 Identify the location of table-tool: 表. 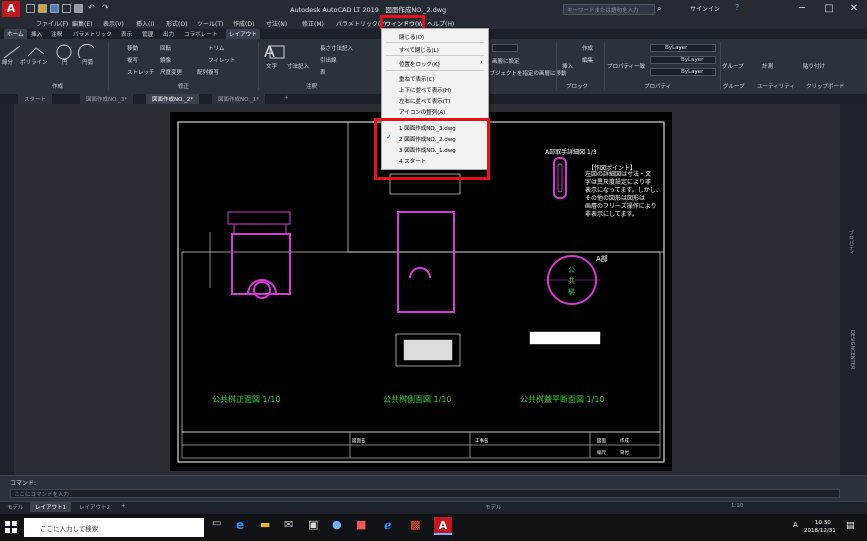
(323, 72).